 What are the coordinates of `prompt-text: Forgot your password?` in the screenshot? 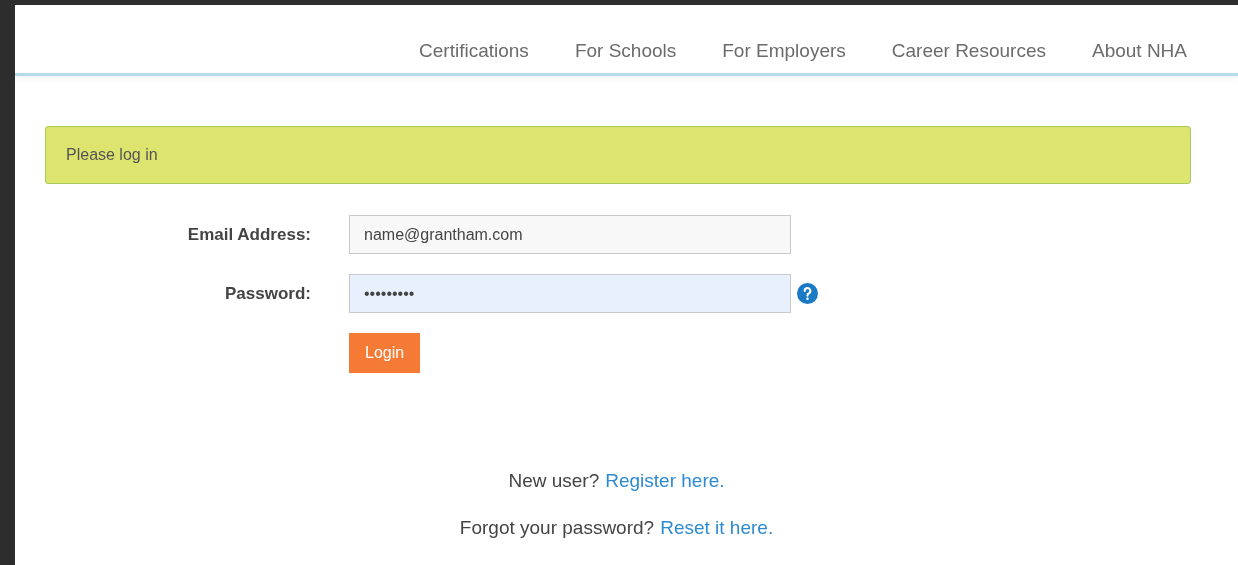 It's located at (557, 528).